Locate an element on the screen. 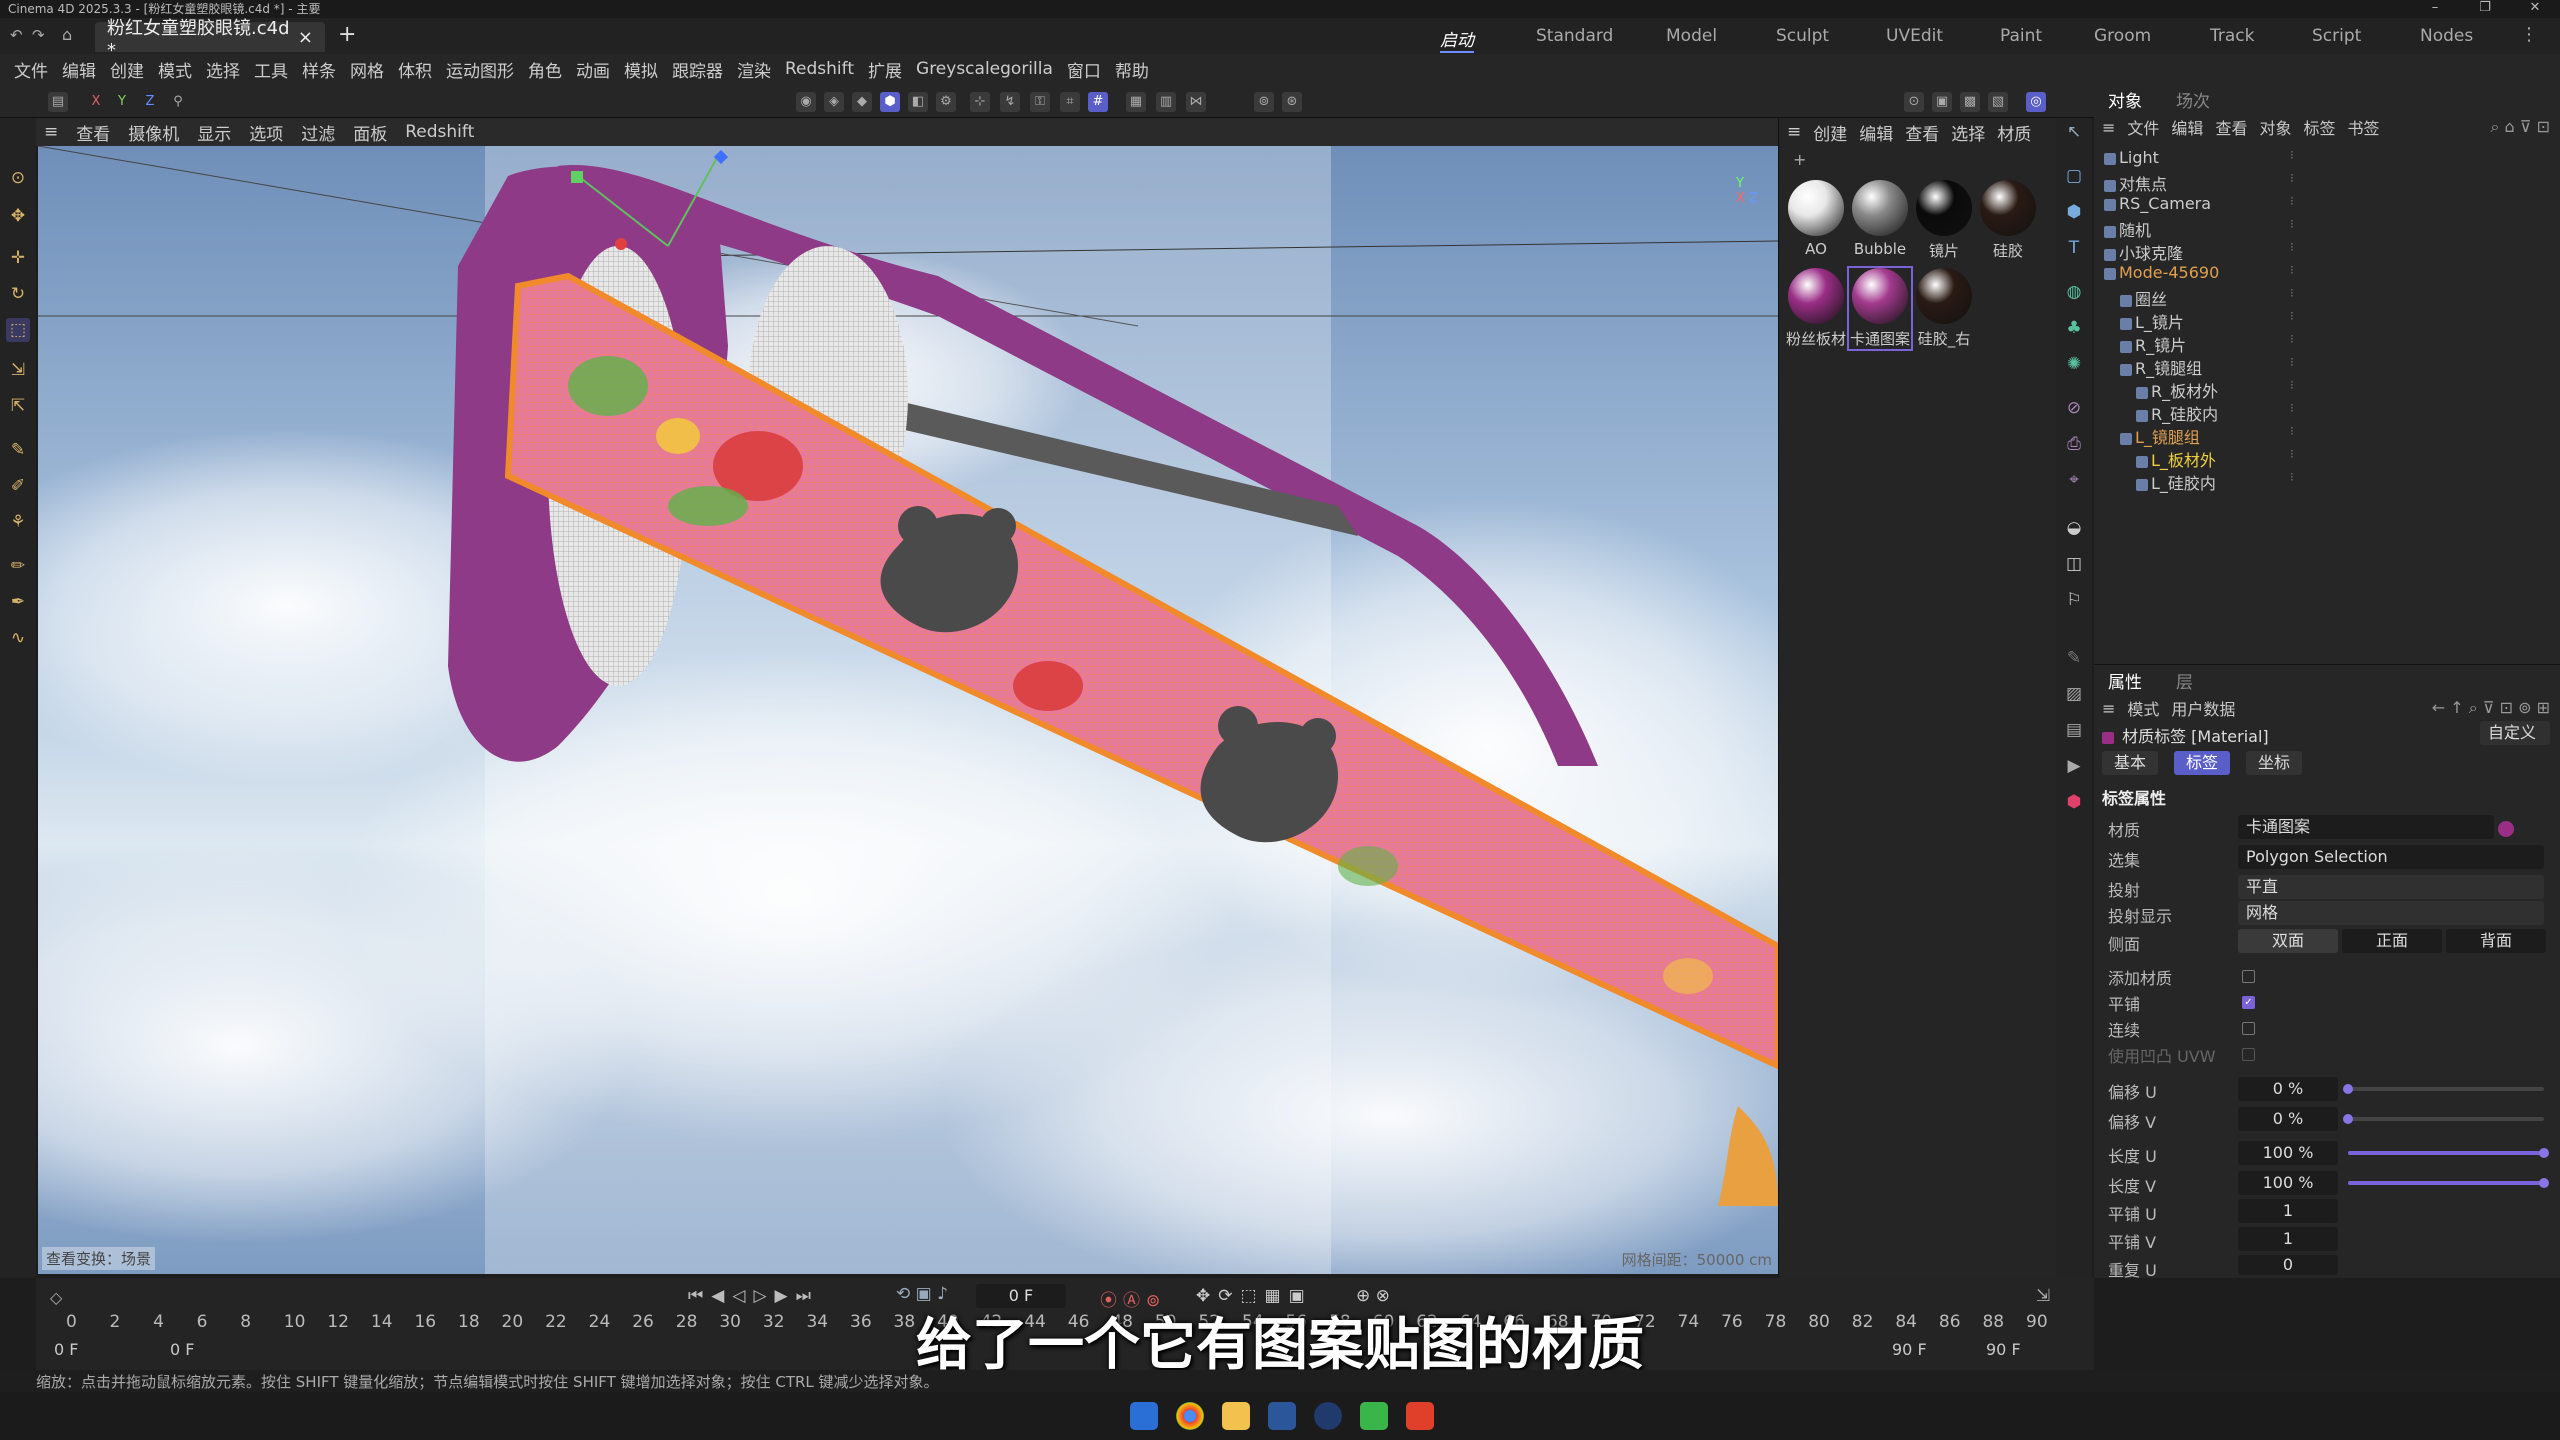 The width and height of the screenshot is (2560, 1440). layout-tab-startup: 启动 is located at coordinates (1457, 39).